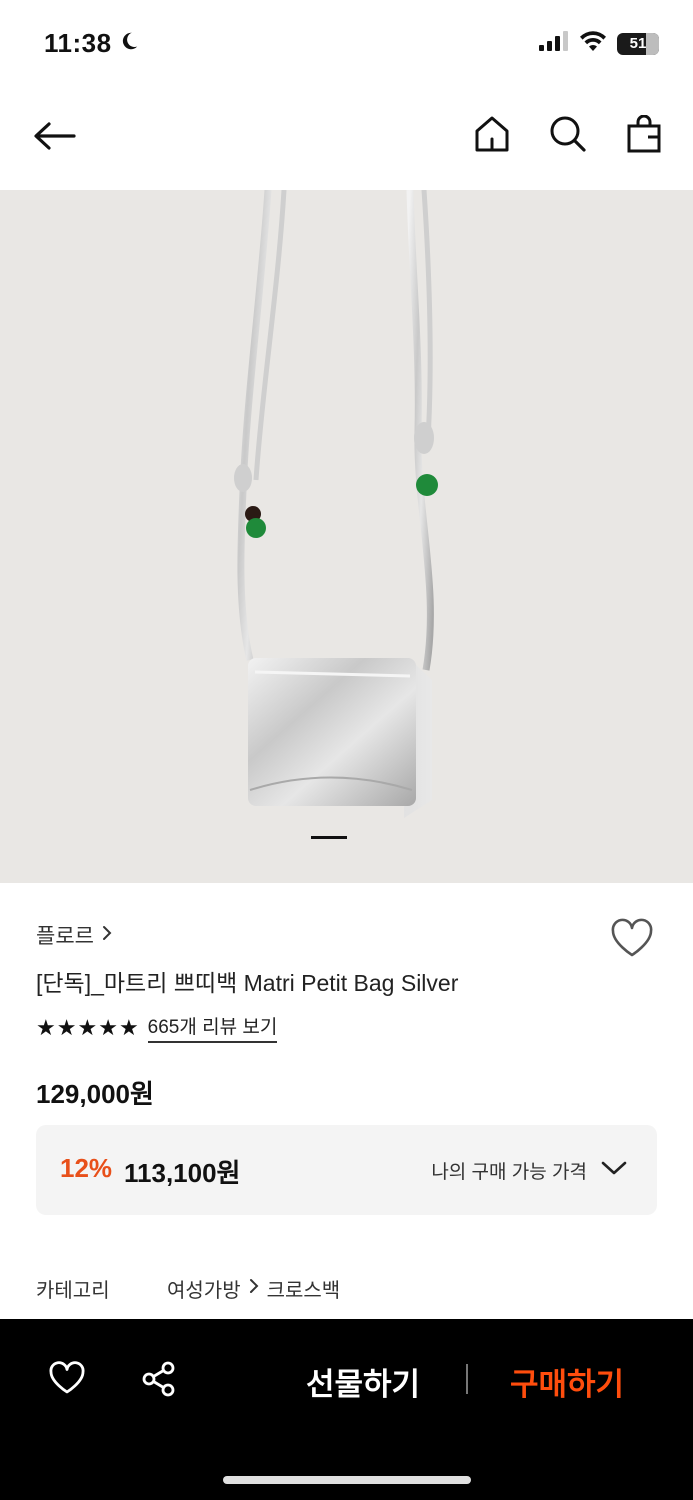  I want to click on search-button, so click(568, 136).